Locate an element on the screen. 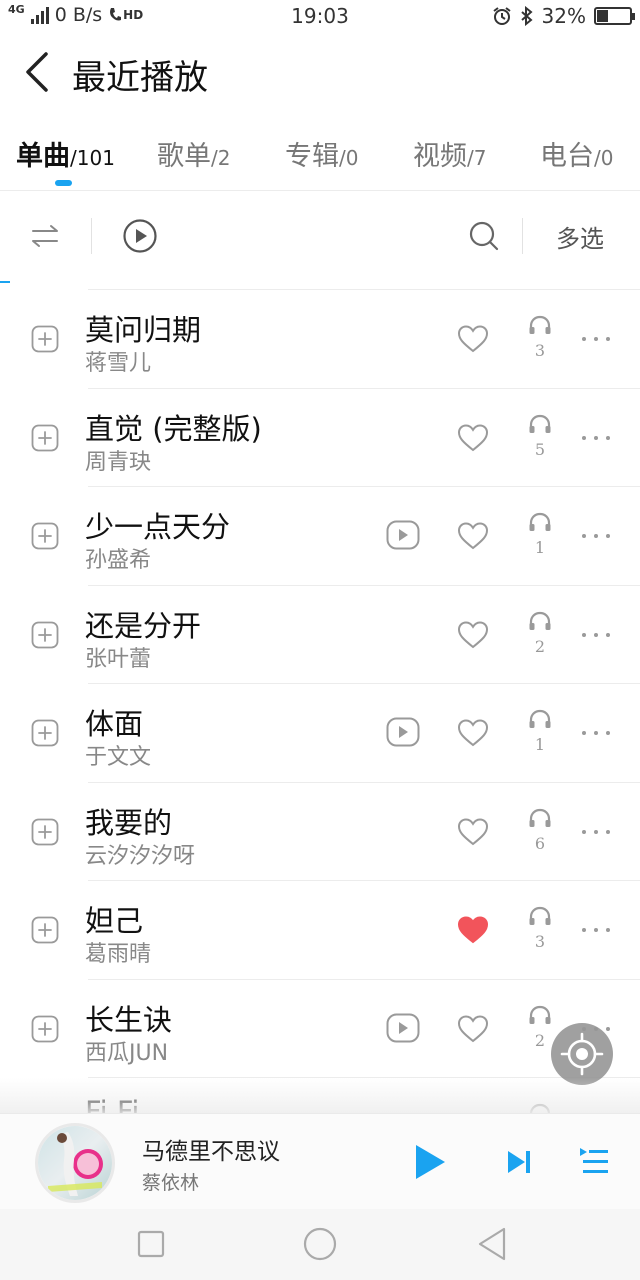 The height and width of the screenshot is (1280, 640). recent-apps-button is located at coordinates (151, 1244).